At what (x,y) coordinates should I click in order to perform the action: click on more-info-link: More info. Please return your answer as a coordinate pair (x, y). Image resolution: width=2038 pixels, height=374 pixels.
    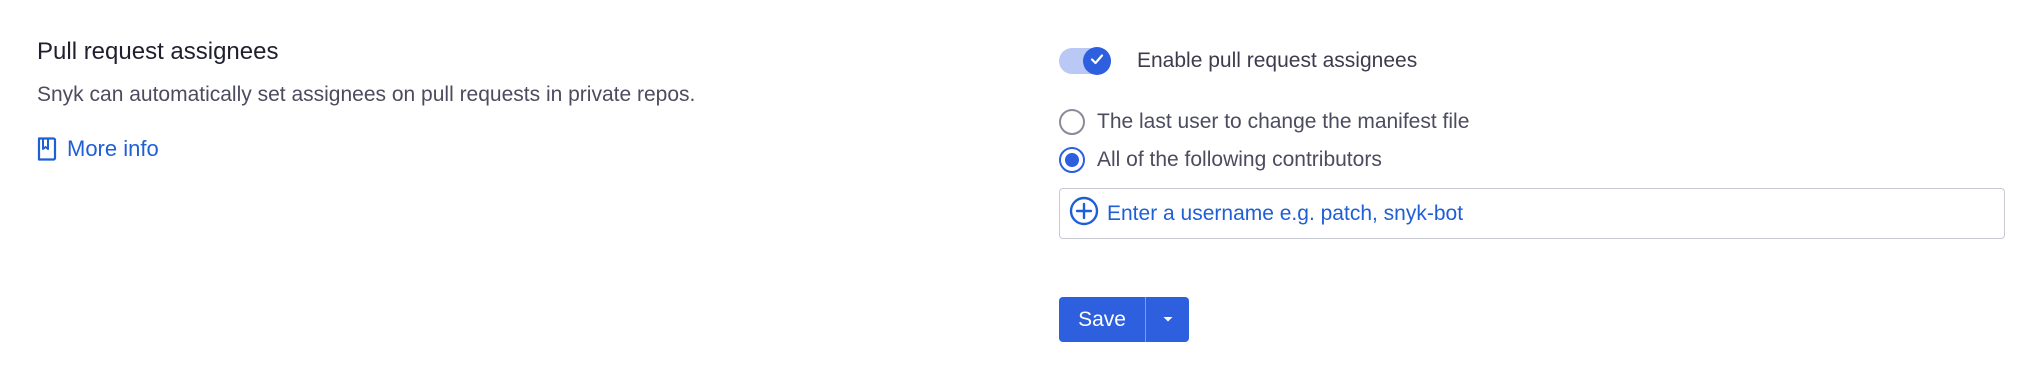
    Looking at the image, I should click on (98, 149).